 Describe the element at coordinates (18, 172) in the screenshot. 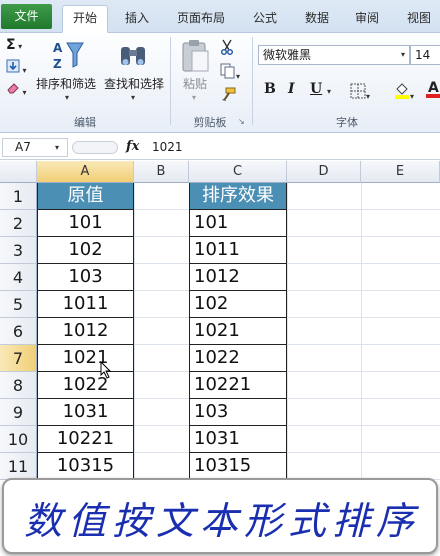

I see `select-all-corner` at that location.